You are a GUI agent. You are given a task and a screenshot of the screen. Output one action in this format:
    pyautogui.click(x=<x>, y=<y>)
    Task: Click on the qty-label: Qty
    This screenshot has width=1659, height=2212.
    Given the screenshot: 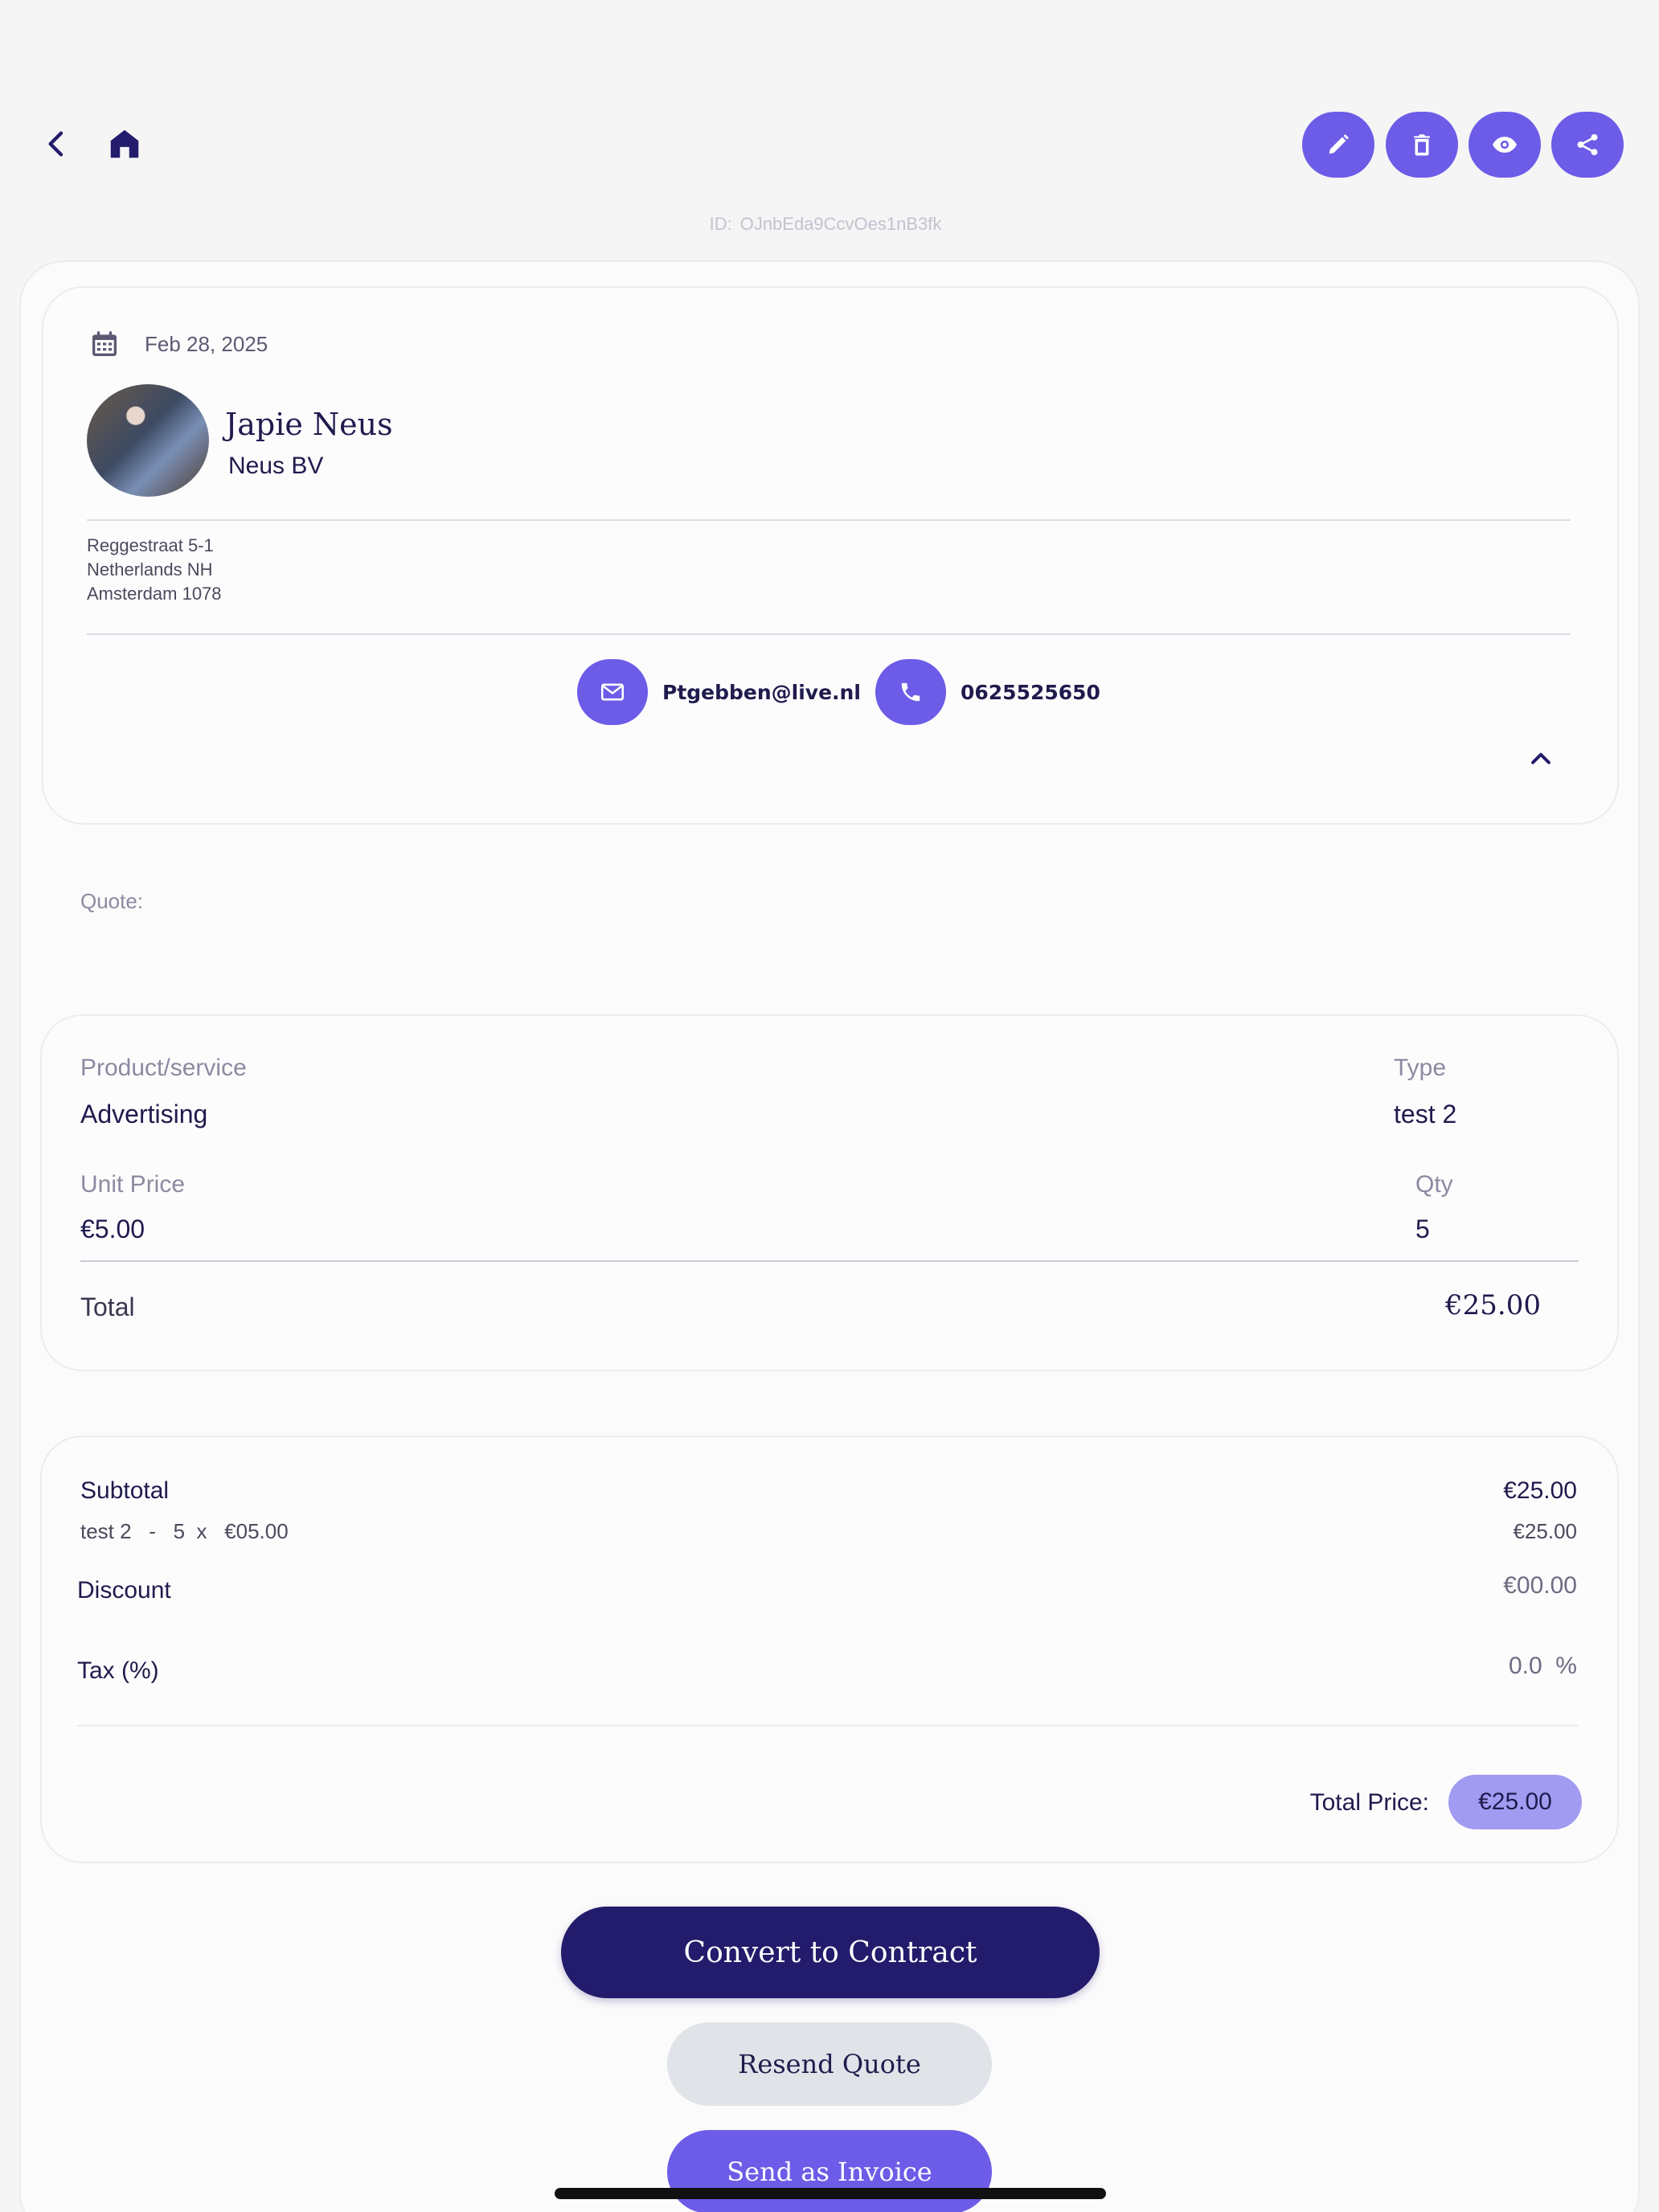 What is the action you would take?
    pyautogui.click(x=1434, y=1184)
    